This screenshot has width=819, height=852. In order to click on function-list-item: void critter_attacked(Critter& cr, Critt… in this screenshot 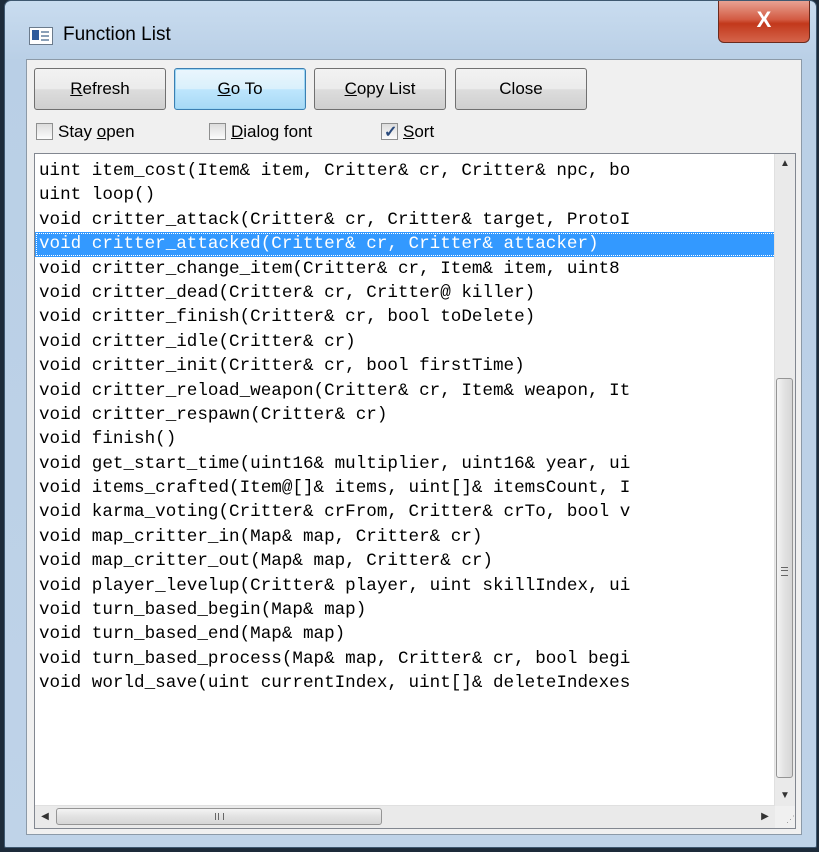, I will do `click(406, 244)`.